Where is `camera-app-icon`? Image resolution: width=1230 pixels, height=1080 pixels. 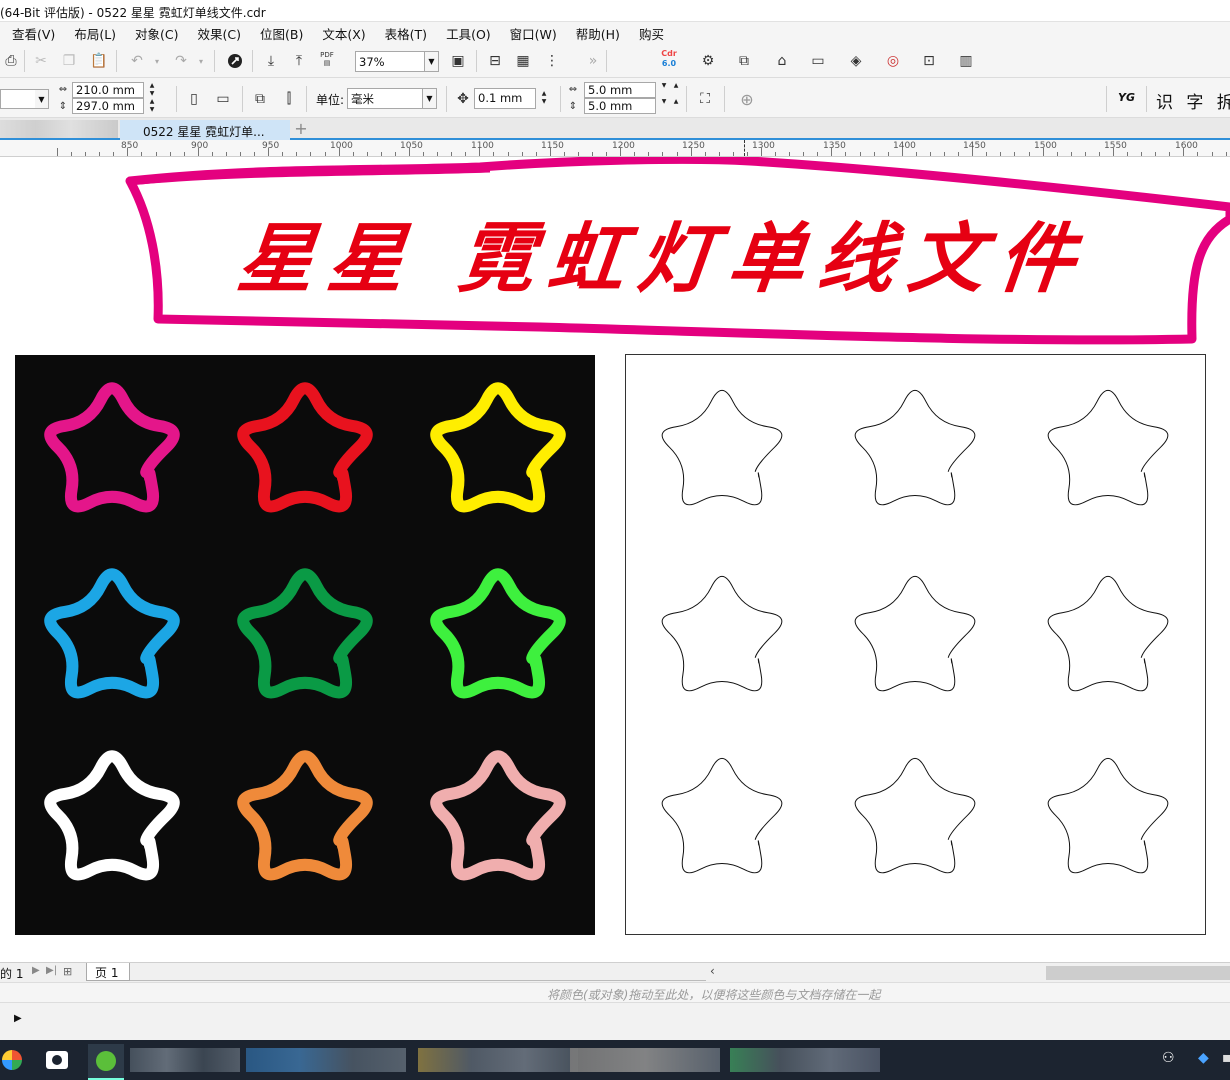 camera-app-icon is located at coordinates (57, 1060).